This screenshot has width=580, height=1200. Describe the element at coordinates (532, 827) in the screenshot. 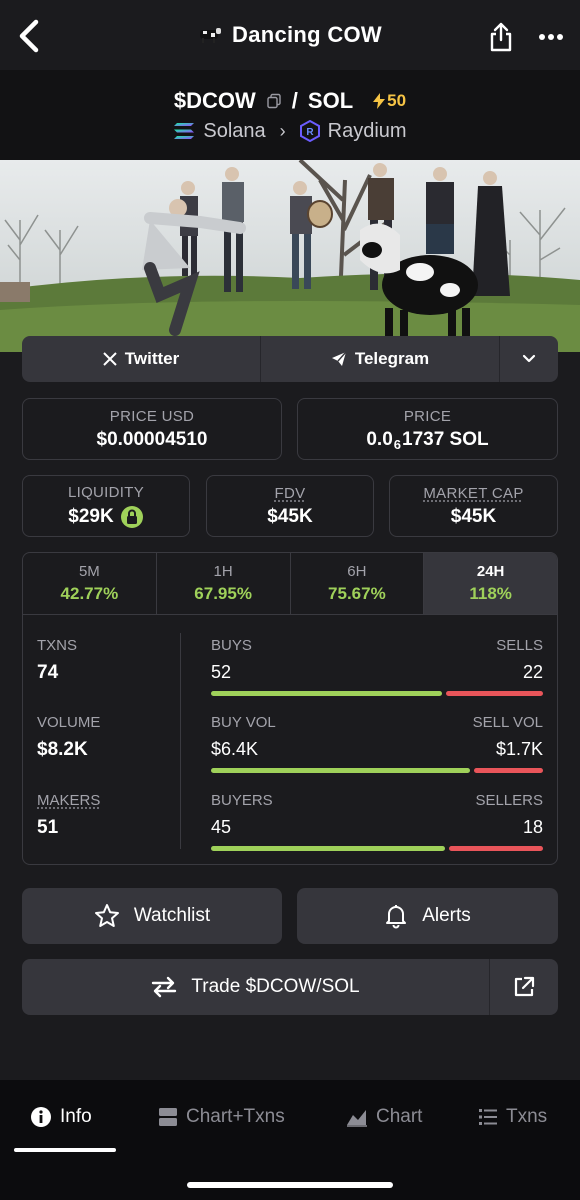

I see `sellers-value: 18` at that location.